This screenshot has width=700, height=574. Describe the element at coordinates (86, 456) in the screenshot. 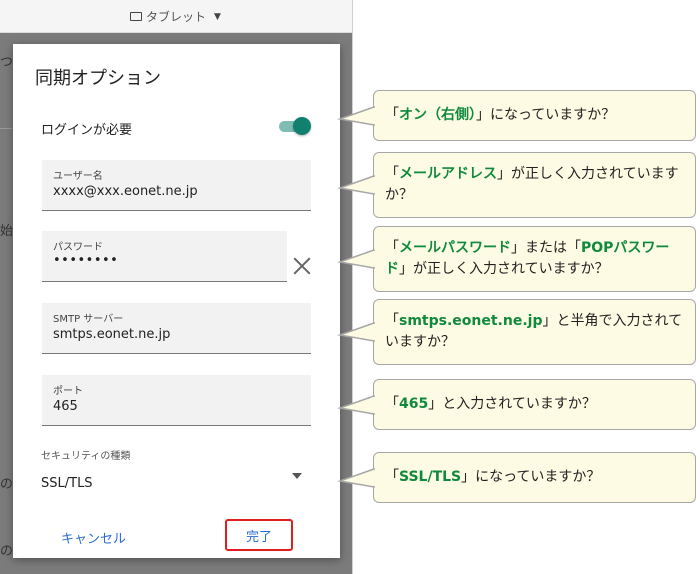

I see `security-type-label: セキュリティの種類` at that location.